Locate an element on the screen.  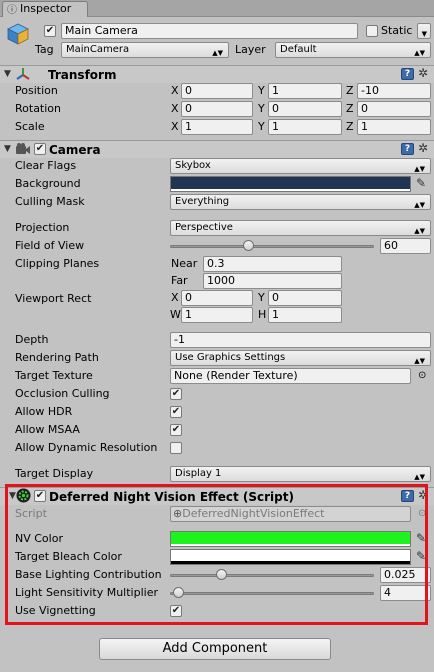
rendering-path-label: Rendering Path is located at coordinates (57, 357).